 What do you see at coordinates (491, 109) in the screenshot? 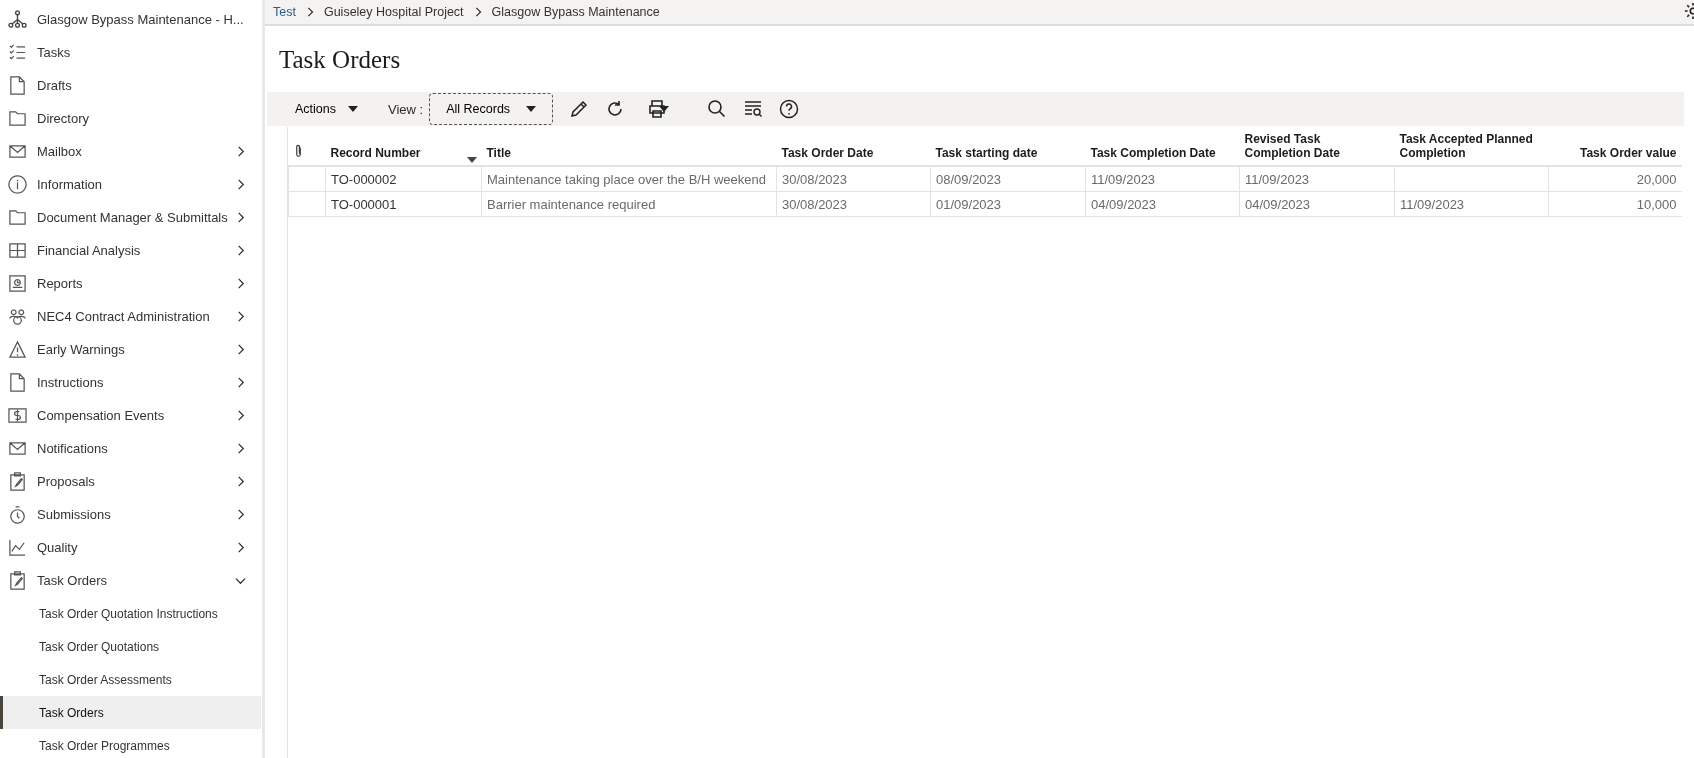
I see `view-dropdown: All Records` at bounding box center [491, 109].